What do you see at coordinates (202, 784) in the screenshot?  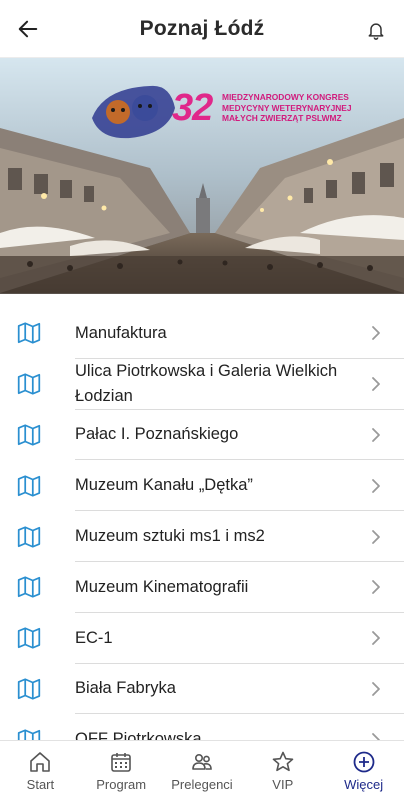 I see `tab-prelegenci-label: Prelegenci` at bounding box center [202, 784].